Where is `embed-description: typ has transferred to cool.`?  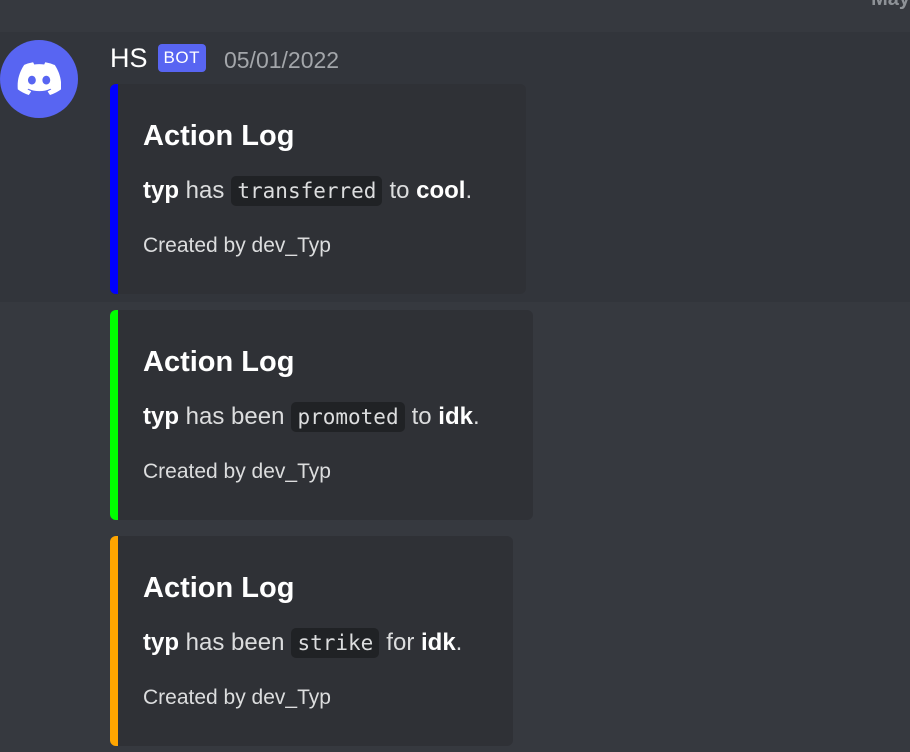
embed-description: typ has transferred to cool. is located at coordinates (307, 191).